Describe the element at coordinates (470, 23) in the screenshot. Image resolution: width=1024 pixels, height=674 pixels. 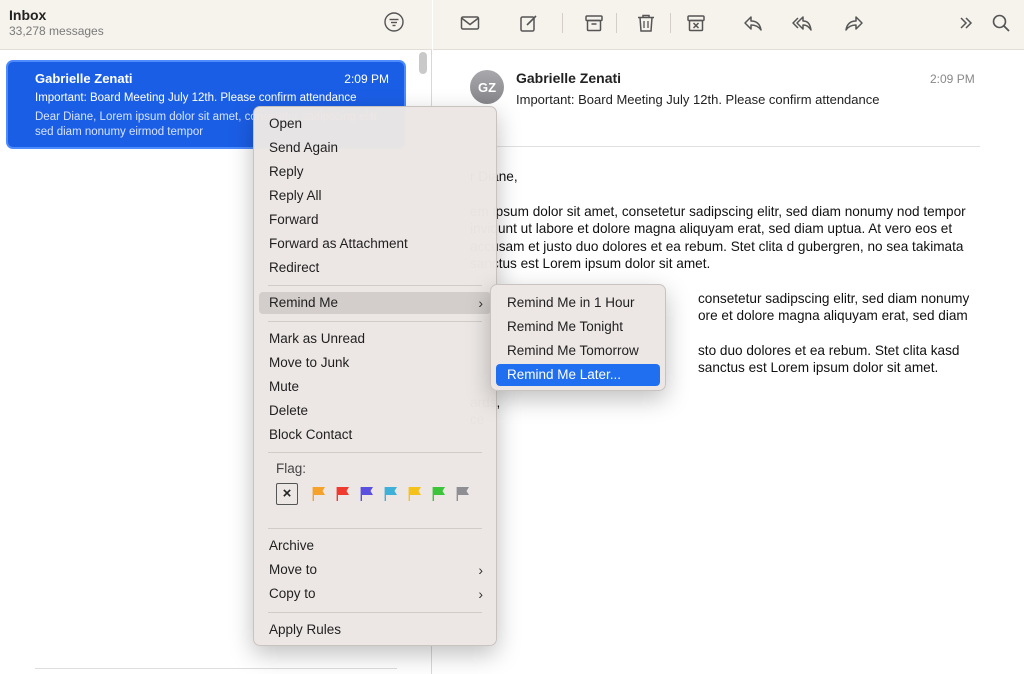
I see `compose-envelope-icon` at that location.